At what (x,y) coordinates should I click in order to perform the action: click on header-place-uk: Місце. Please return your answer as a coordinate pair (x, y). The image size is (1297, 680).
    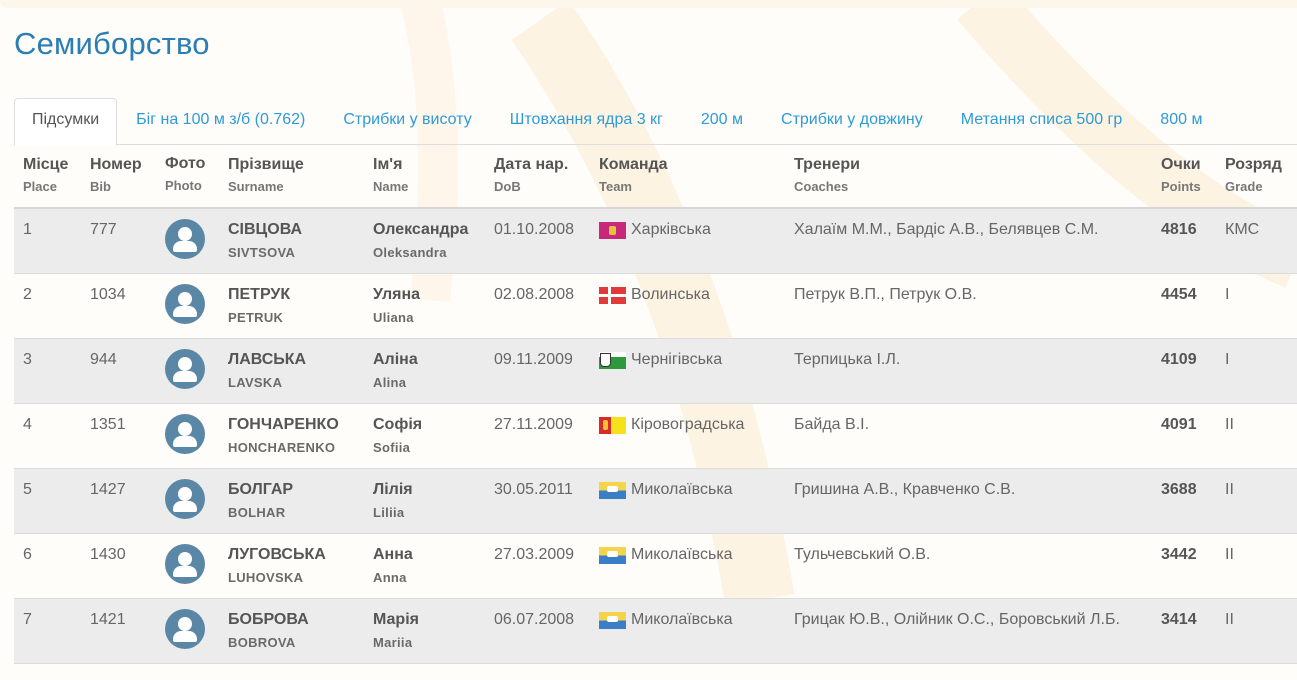
    Looking at the image, I should click on (46, 164).